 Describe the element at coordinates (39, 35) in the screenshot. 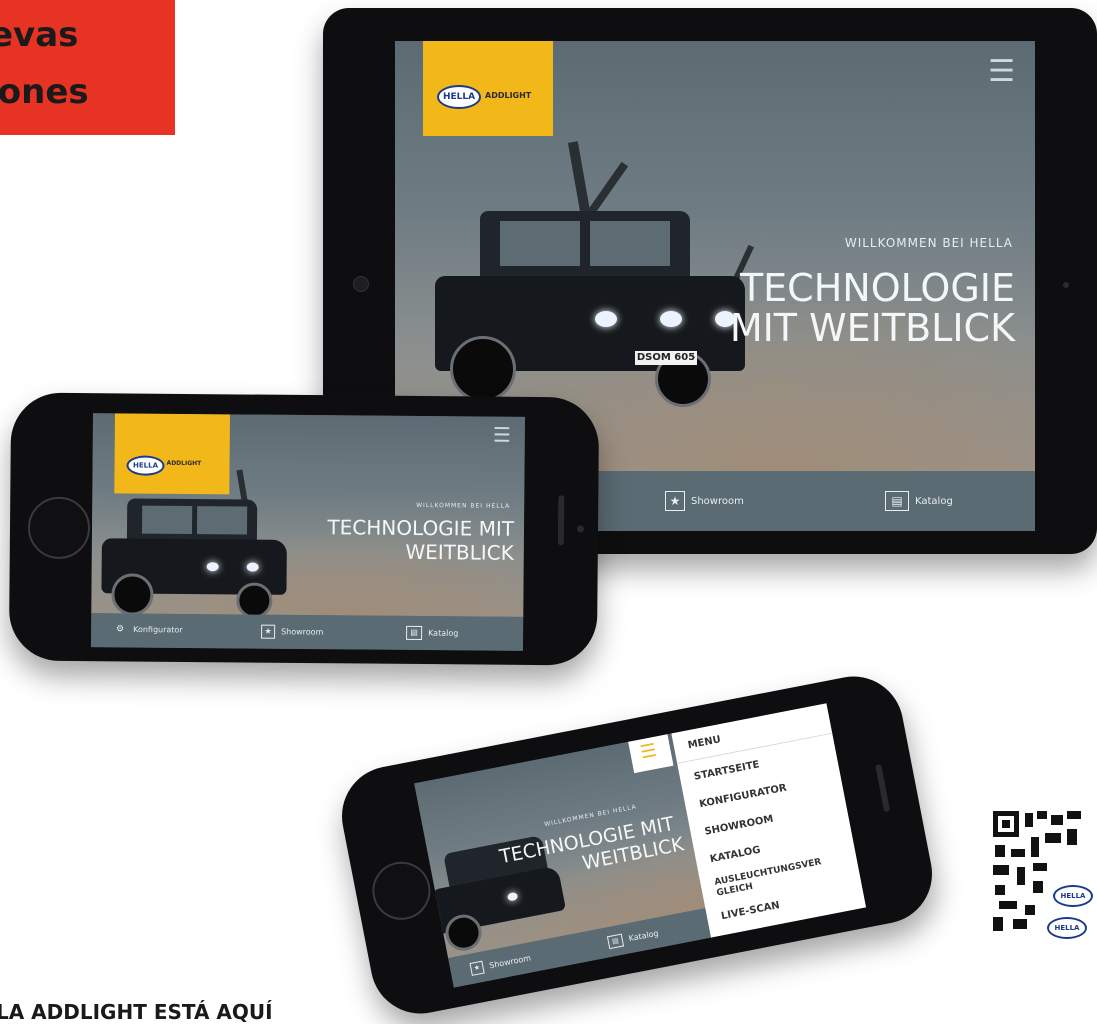

I see `promo-line-1: evas` at that location.